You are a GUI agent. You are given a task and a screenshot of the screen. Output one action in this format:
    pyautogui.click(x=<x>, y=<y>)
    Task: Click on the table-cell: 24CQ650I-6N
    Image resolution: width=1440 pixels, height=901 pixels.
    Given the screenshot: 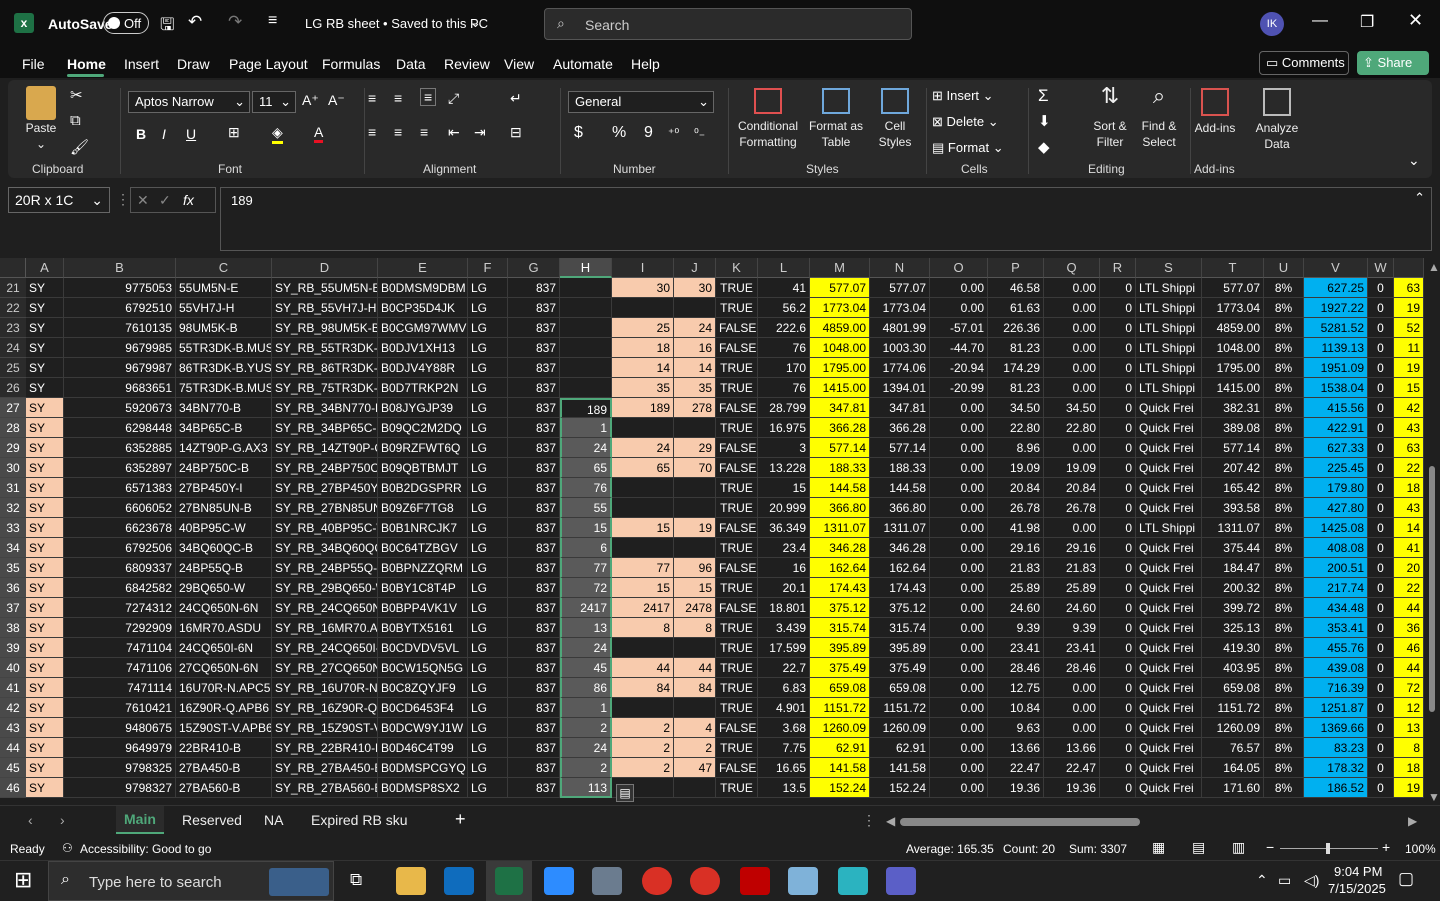 What is the action you would take?
    pyautogui.click(x=224, y=648)
    